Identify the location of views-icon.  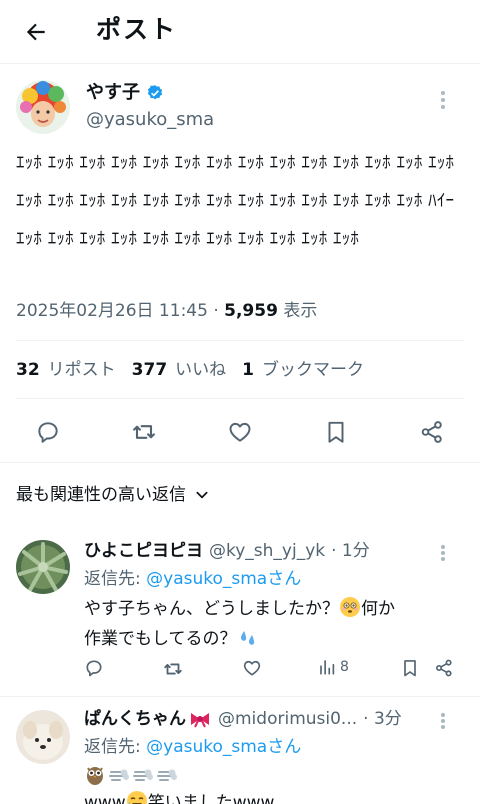
(327, 667).